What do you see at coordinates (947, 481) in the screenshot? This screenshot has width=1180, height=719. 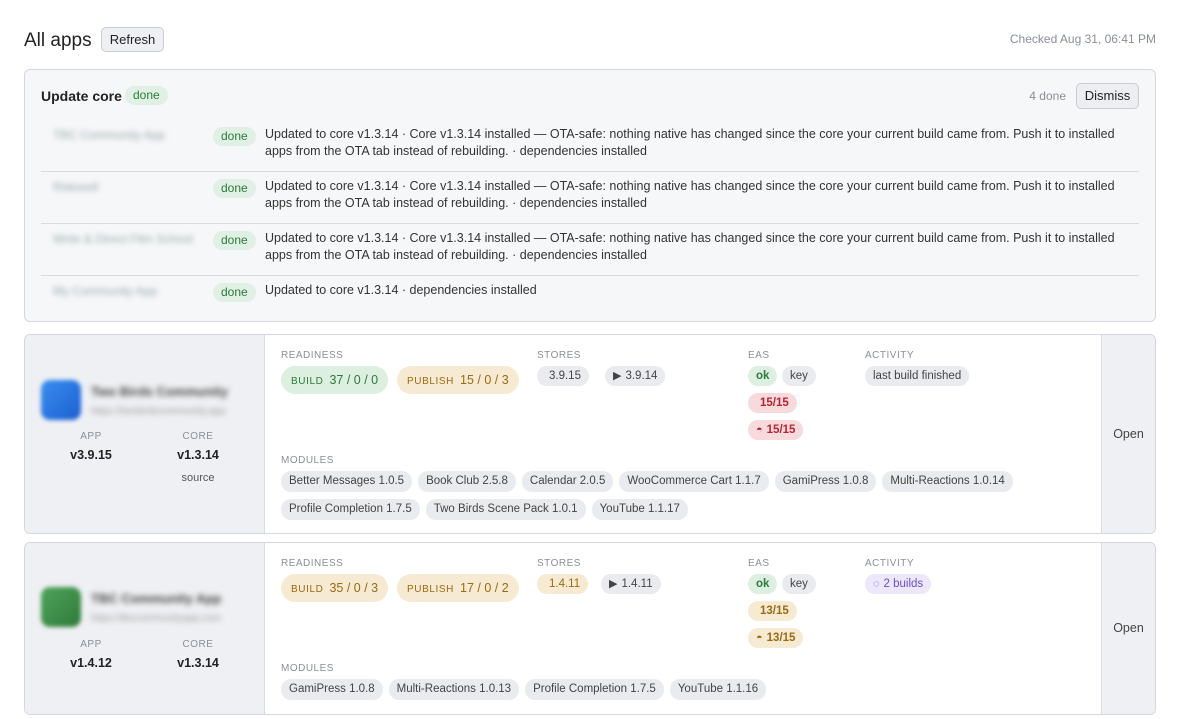 I see `module-chip: Multi-Reactions 1.0.14` at bounding box center [947, 481].